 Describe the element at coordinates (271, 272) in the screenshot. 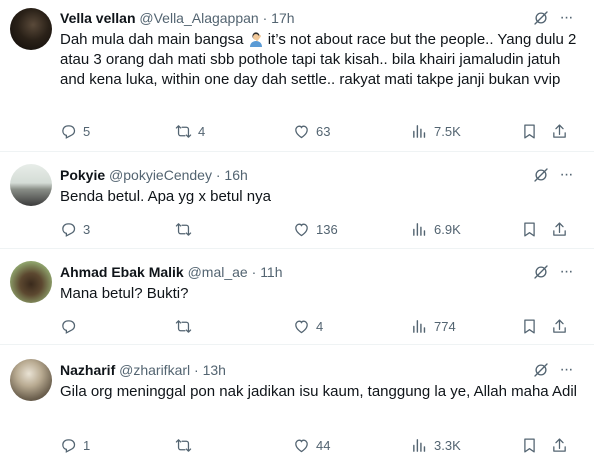

I see `timestamp: 11h` at that location.